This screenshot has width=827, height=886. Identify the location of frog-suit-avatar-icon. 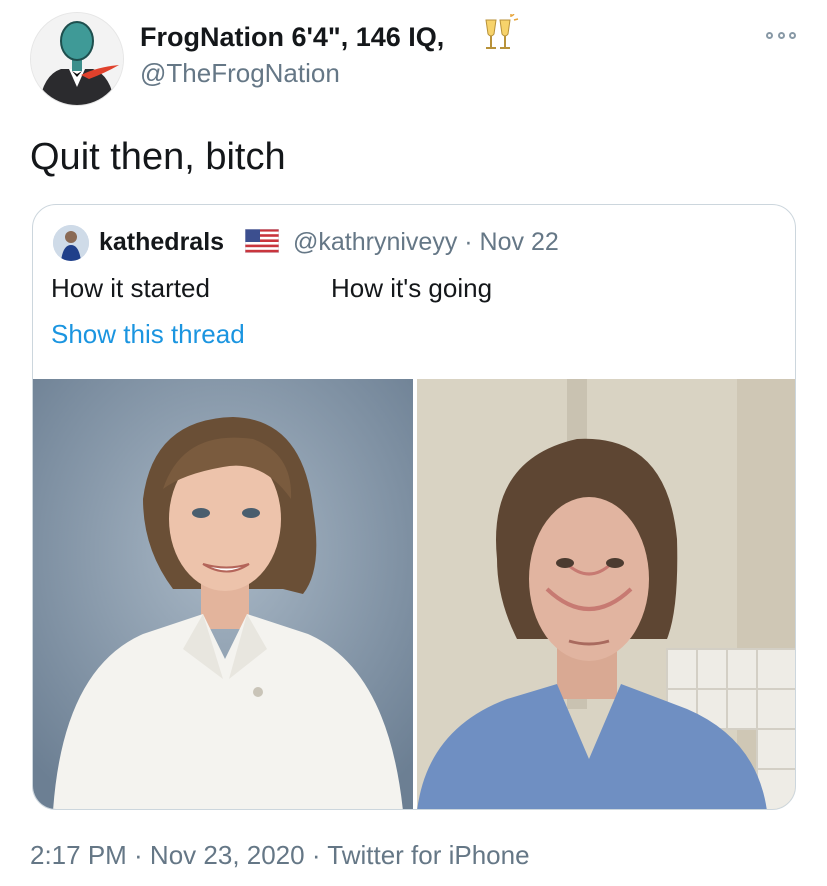
(77, 59).